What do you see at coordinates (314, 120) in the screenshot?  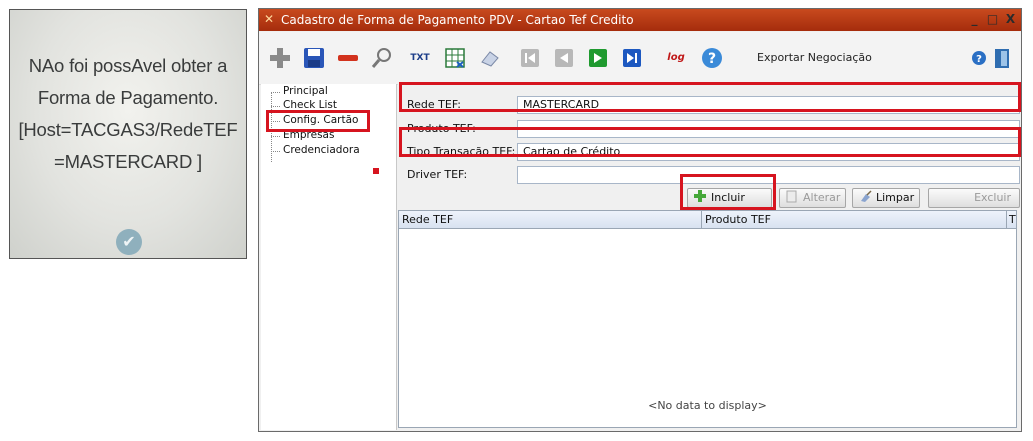 I see `tree-item-config-cartao: Config. Cartão` at bounding box center [314, 120].